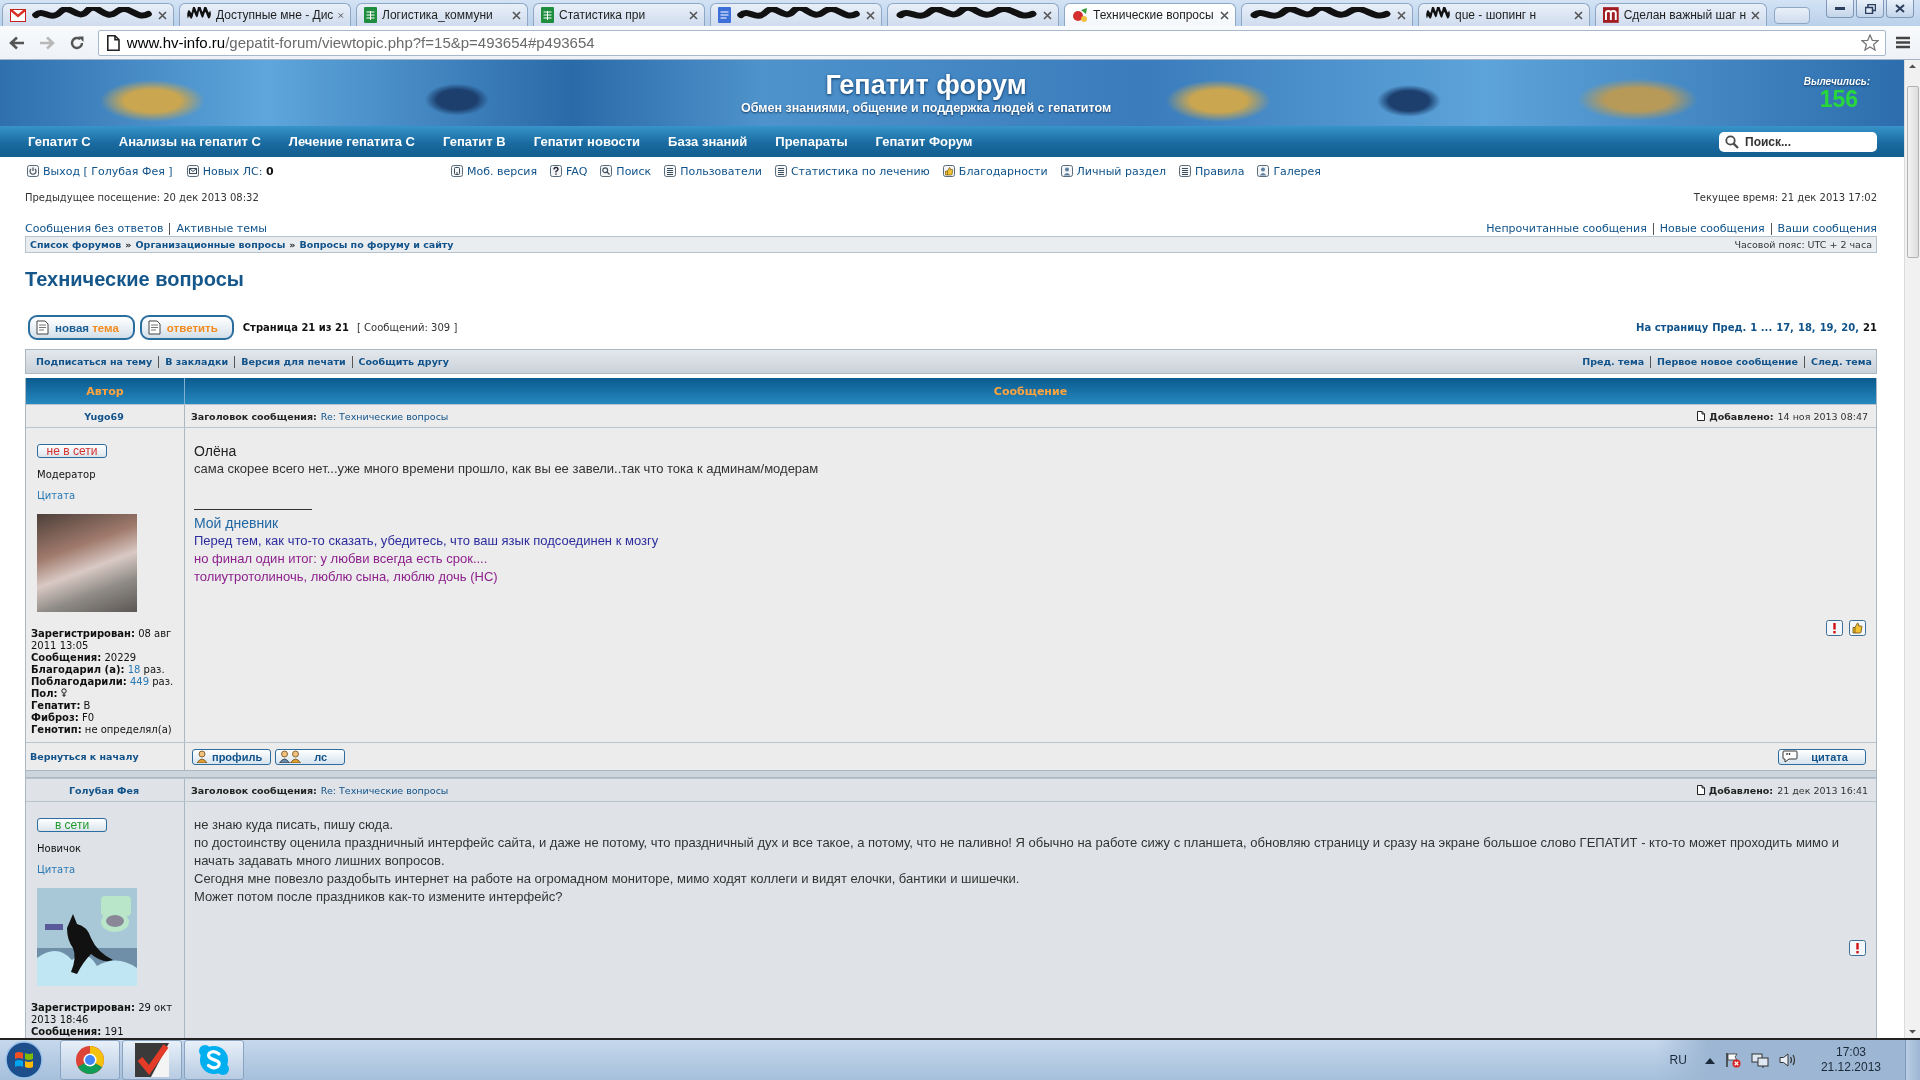 The width and height of the screenshot is (1920, 1080). What do you see at coordinates (310, 756) in the screenshot?
I see `message-button: лс` at bounding box center [310, 756].